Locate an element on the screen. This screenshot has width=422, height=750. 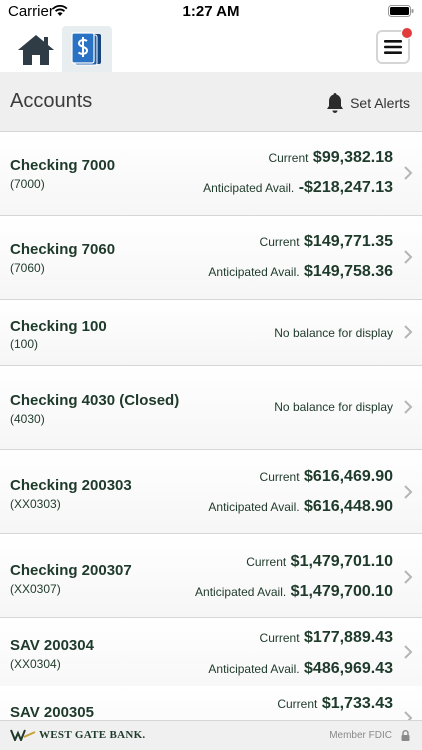
set-alerts-button: Set Alerts is located at coordinates (368, 103).